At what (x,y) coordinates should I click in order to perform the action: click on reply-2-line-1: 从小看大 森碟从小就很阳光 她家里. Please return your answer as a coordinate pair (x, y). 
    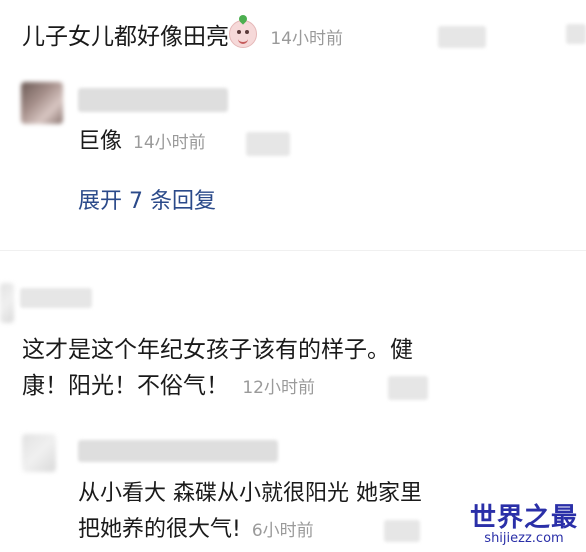
    Looking at the image, I should click on (250, 493).